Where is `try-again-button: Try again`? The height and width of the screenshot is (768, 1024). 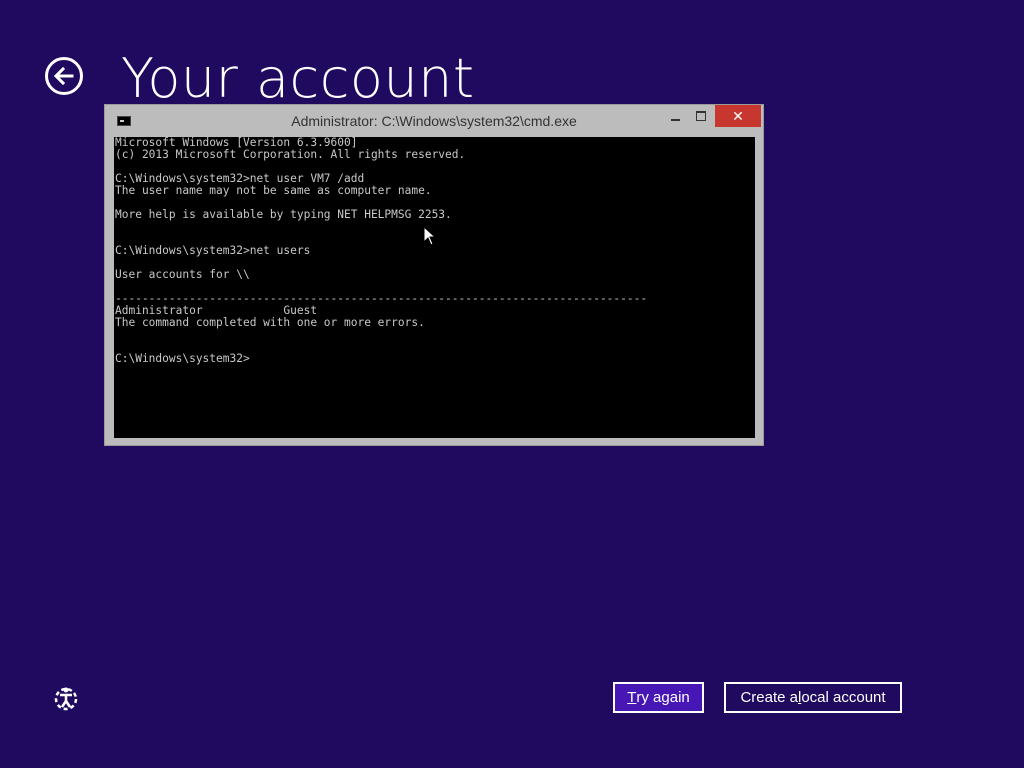 try-again-button: Try again is located at coordinates (658, 697).